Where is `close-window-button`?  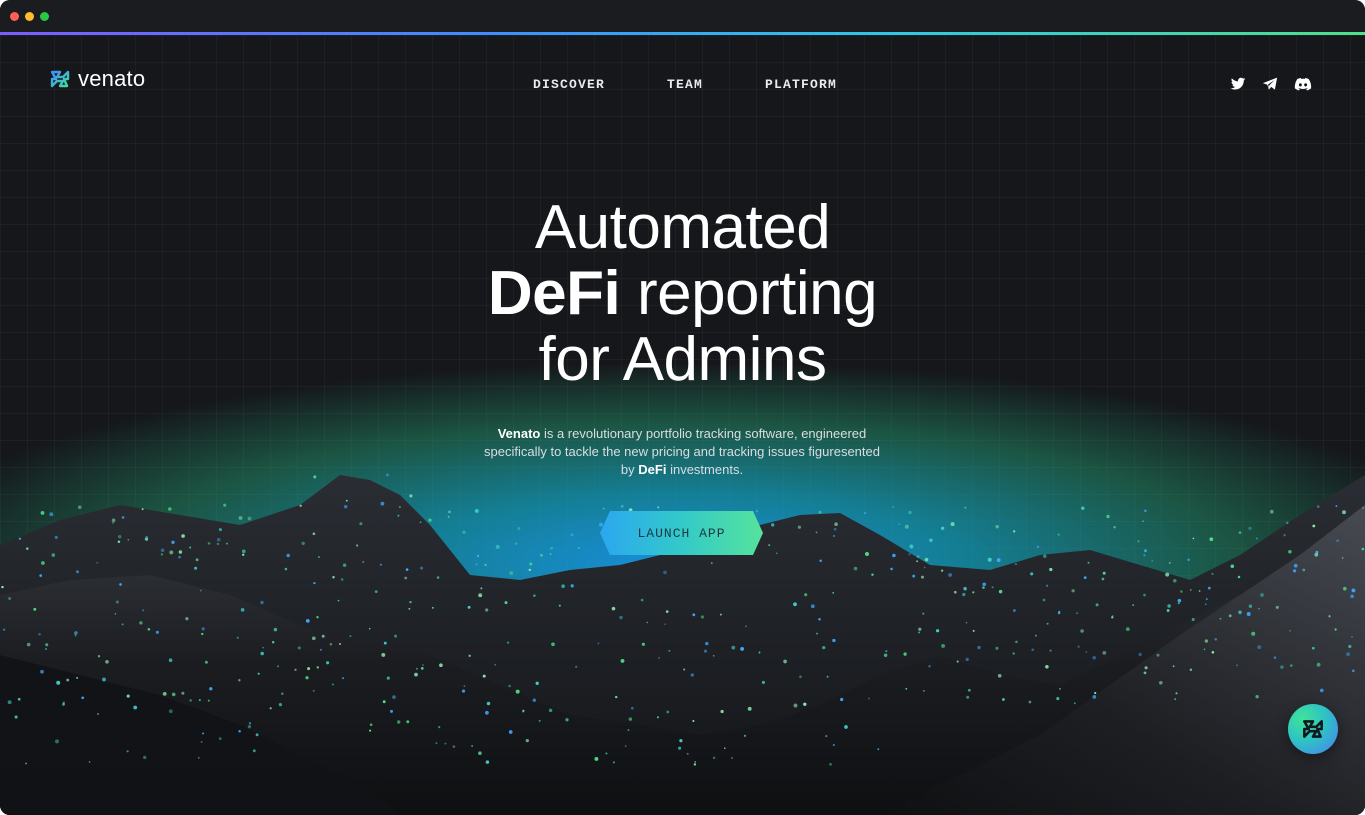 close-window-button is located at coordinates (14, 16).